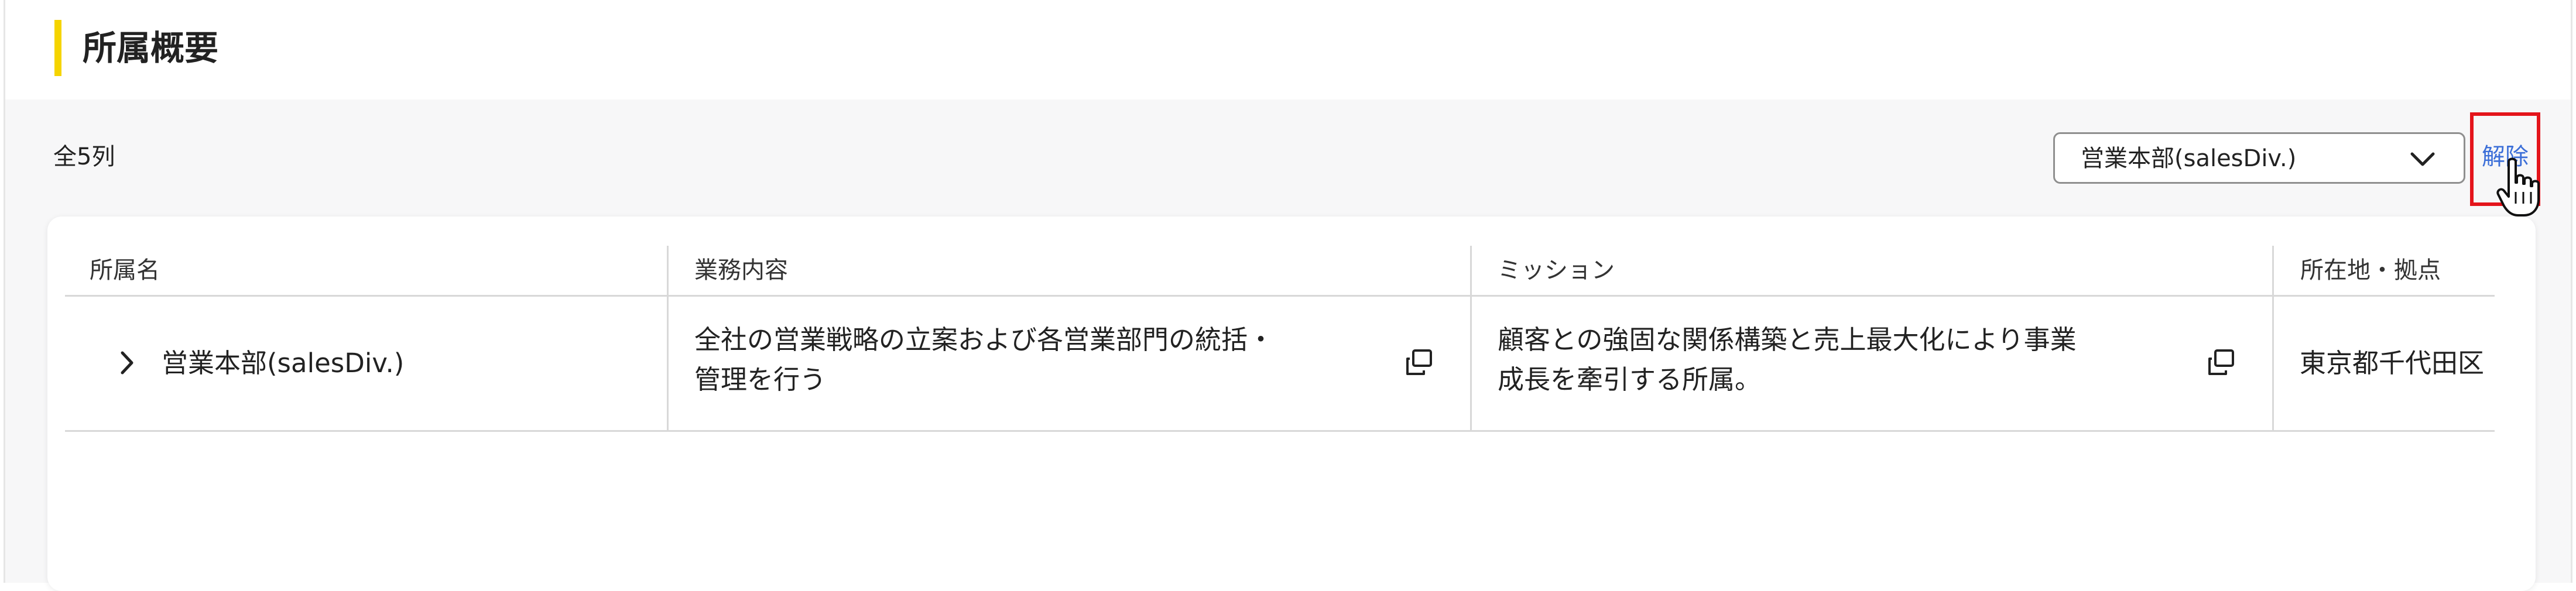 The width and height of the screenshot is (2576, 591). I want to click on column-header-business: 業務内容, so click(741, 270).